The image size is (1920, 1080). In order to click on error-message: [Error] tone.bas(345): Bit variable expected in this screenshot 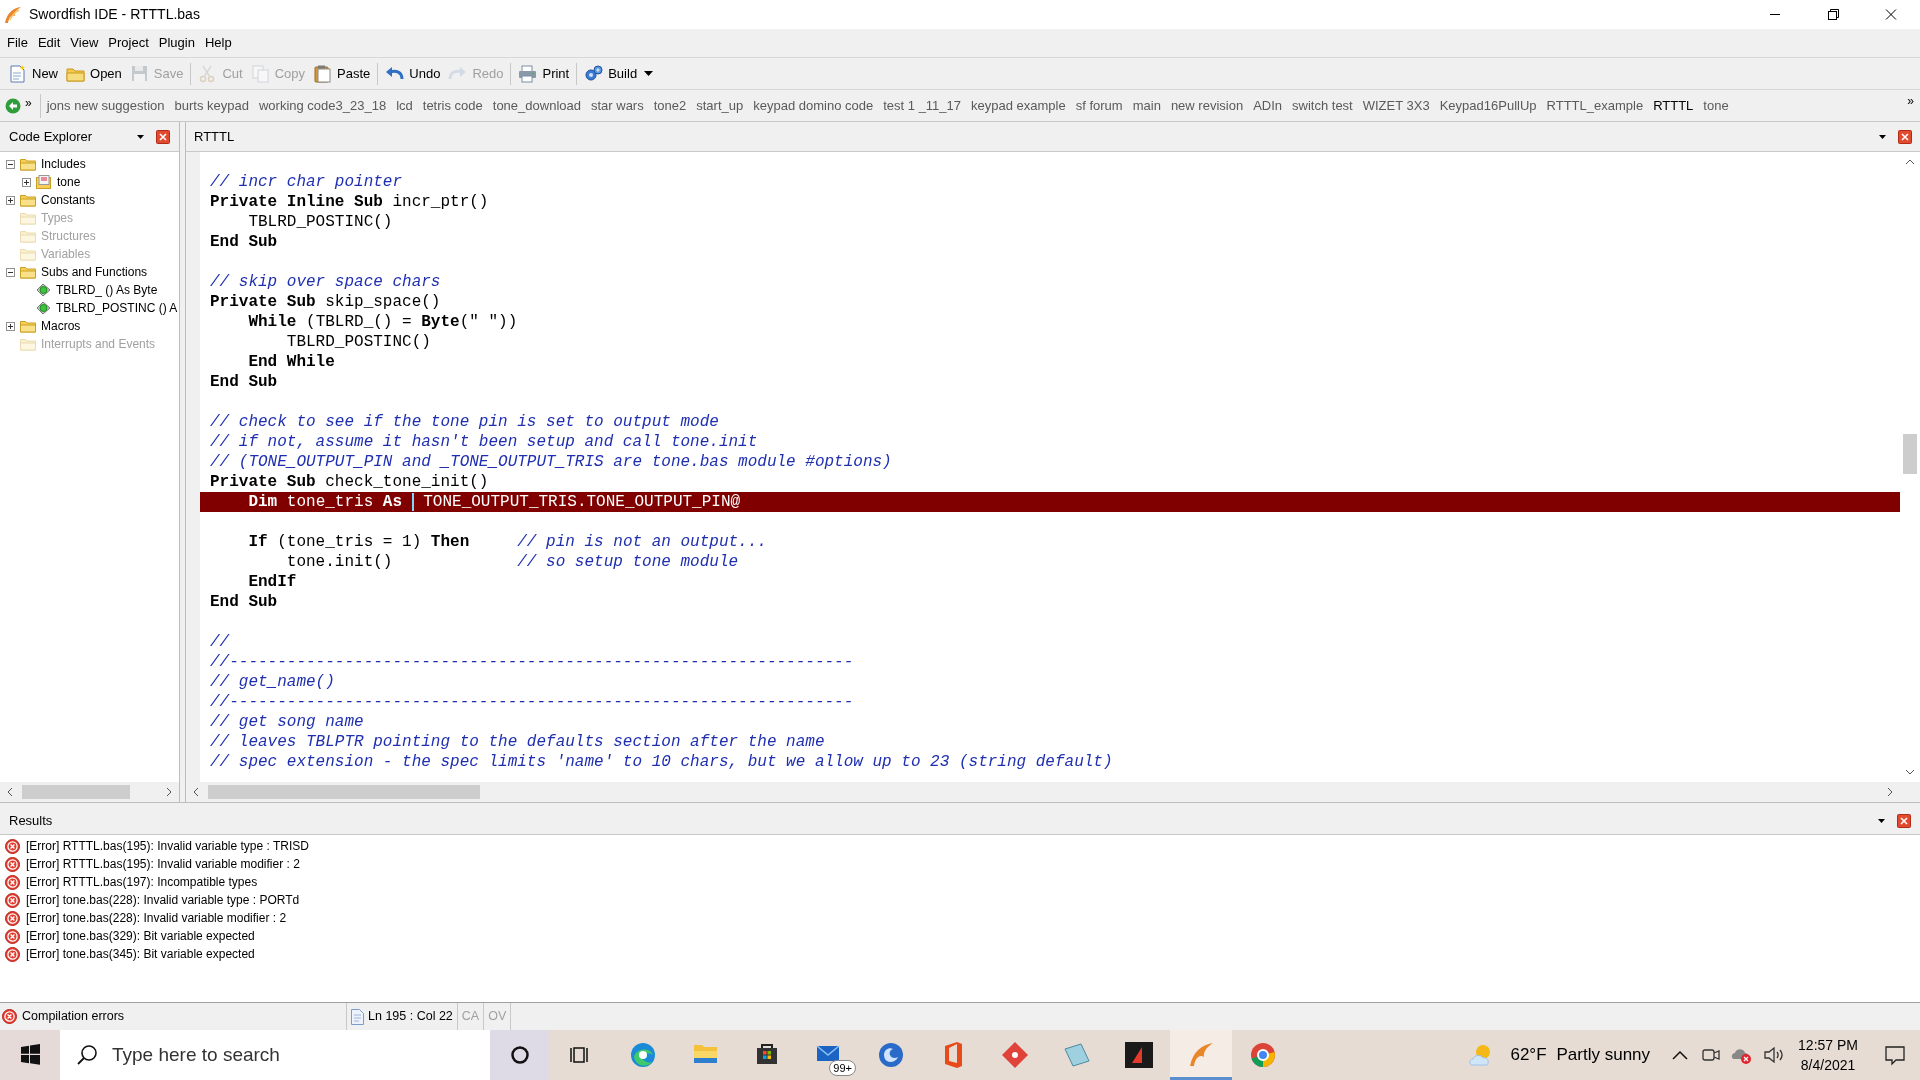, I will do `click(140, 954)`.